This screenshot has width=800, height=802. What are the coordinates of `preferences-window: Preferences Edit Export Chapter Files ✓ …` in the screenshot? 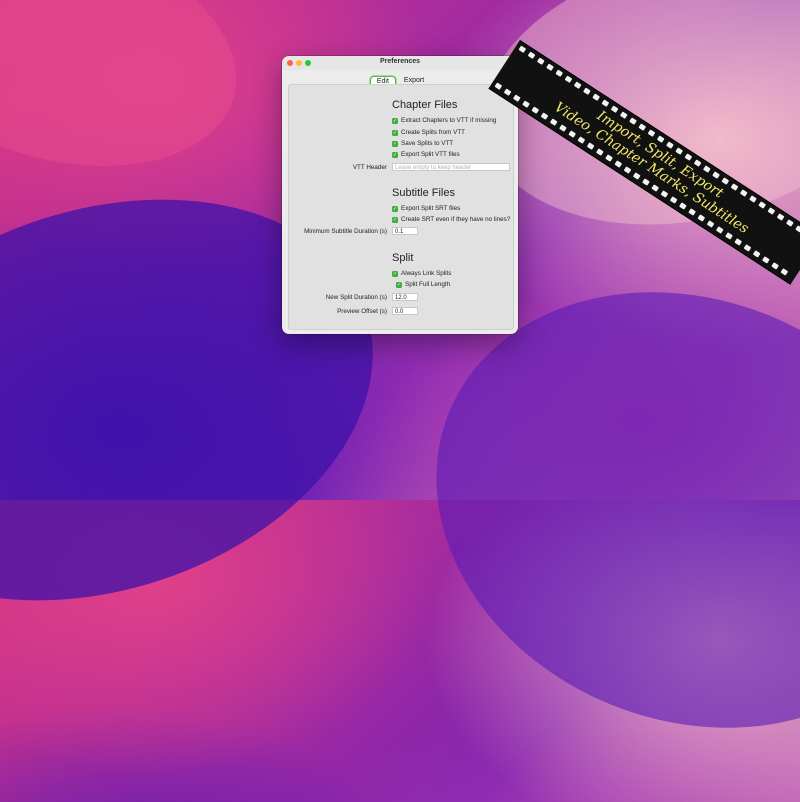 It's located at (400, 195).